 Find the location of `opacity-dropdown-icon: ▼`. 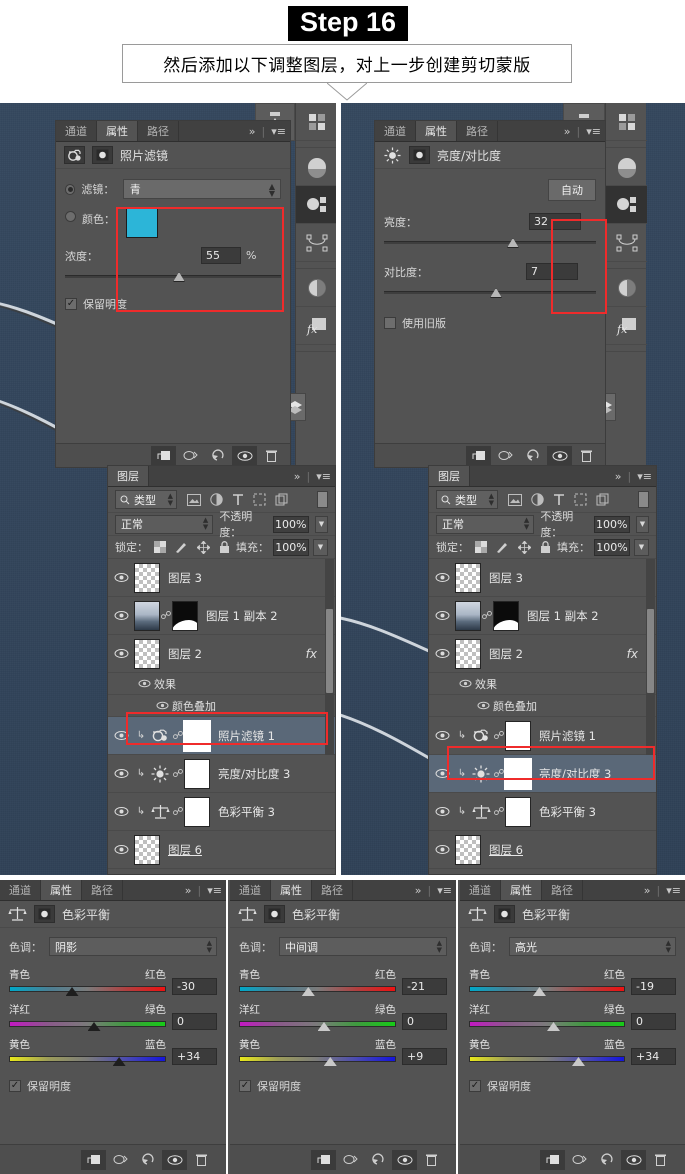

opacity-dropdown-icon: ▼ is located at coordinates (321, 524).